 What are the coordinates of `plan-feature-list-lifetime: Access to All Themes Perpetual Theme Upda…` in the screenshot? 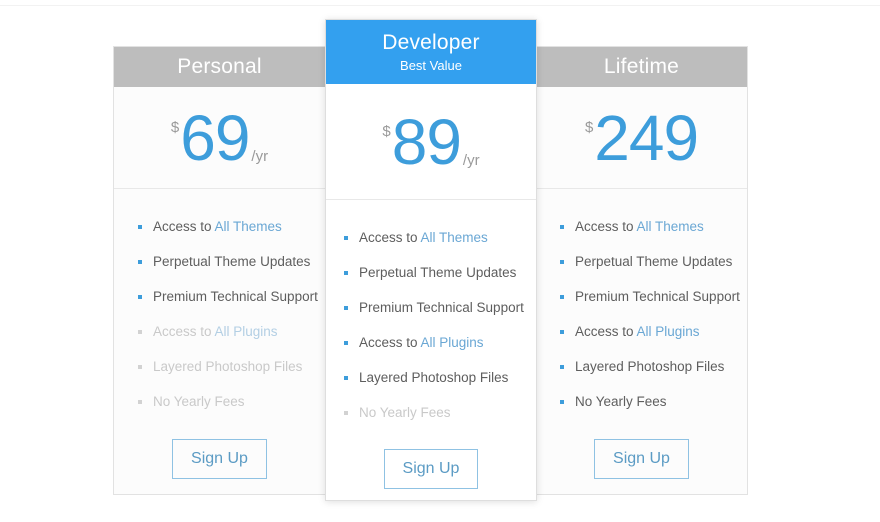 It's located at (641, 304).